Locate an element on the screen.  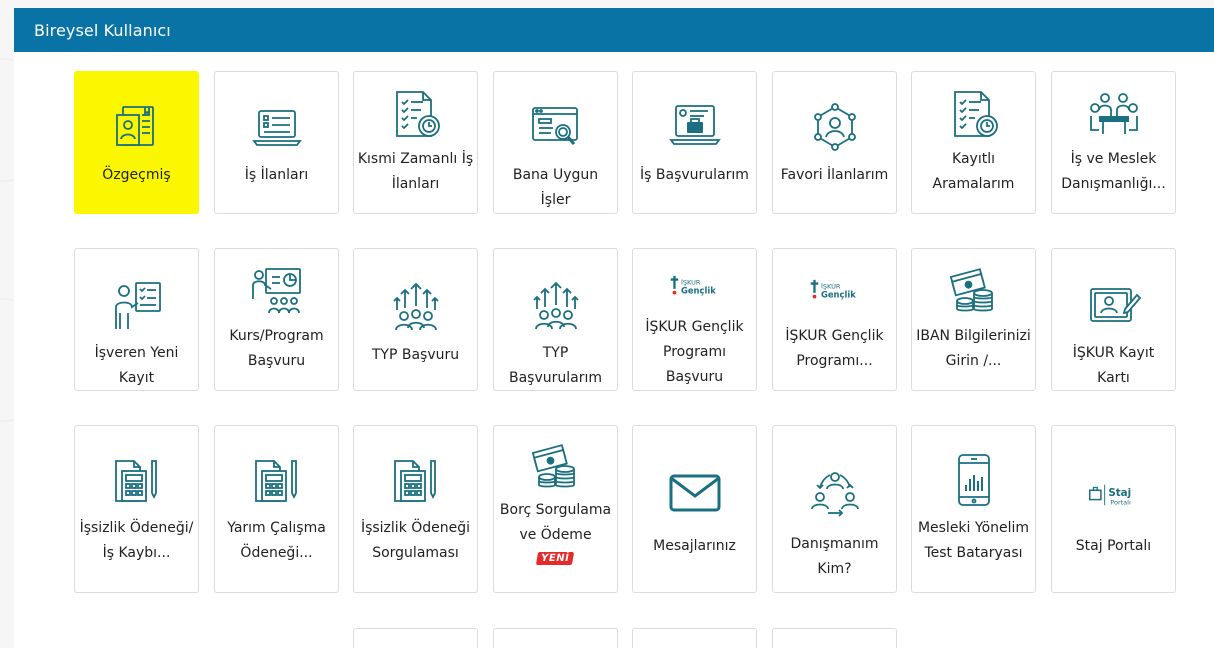
tile-ozgecmis: Özgeçmiş is located at coordinates (136, 142).